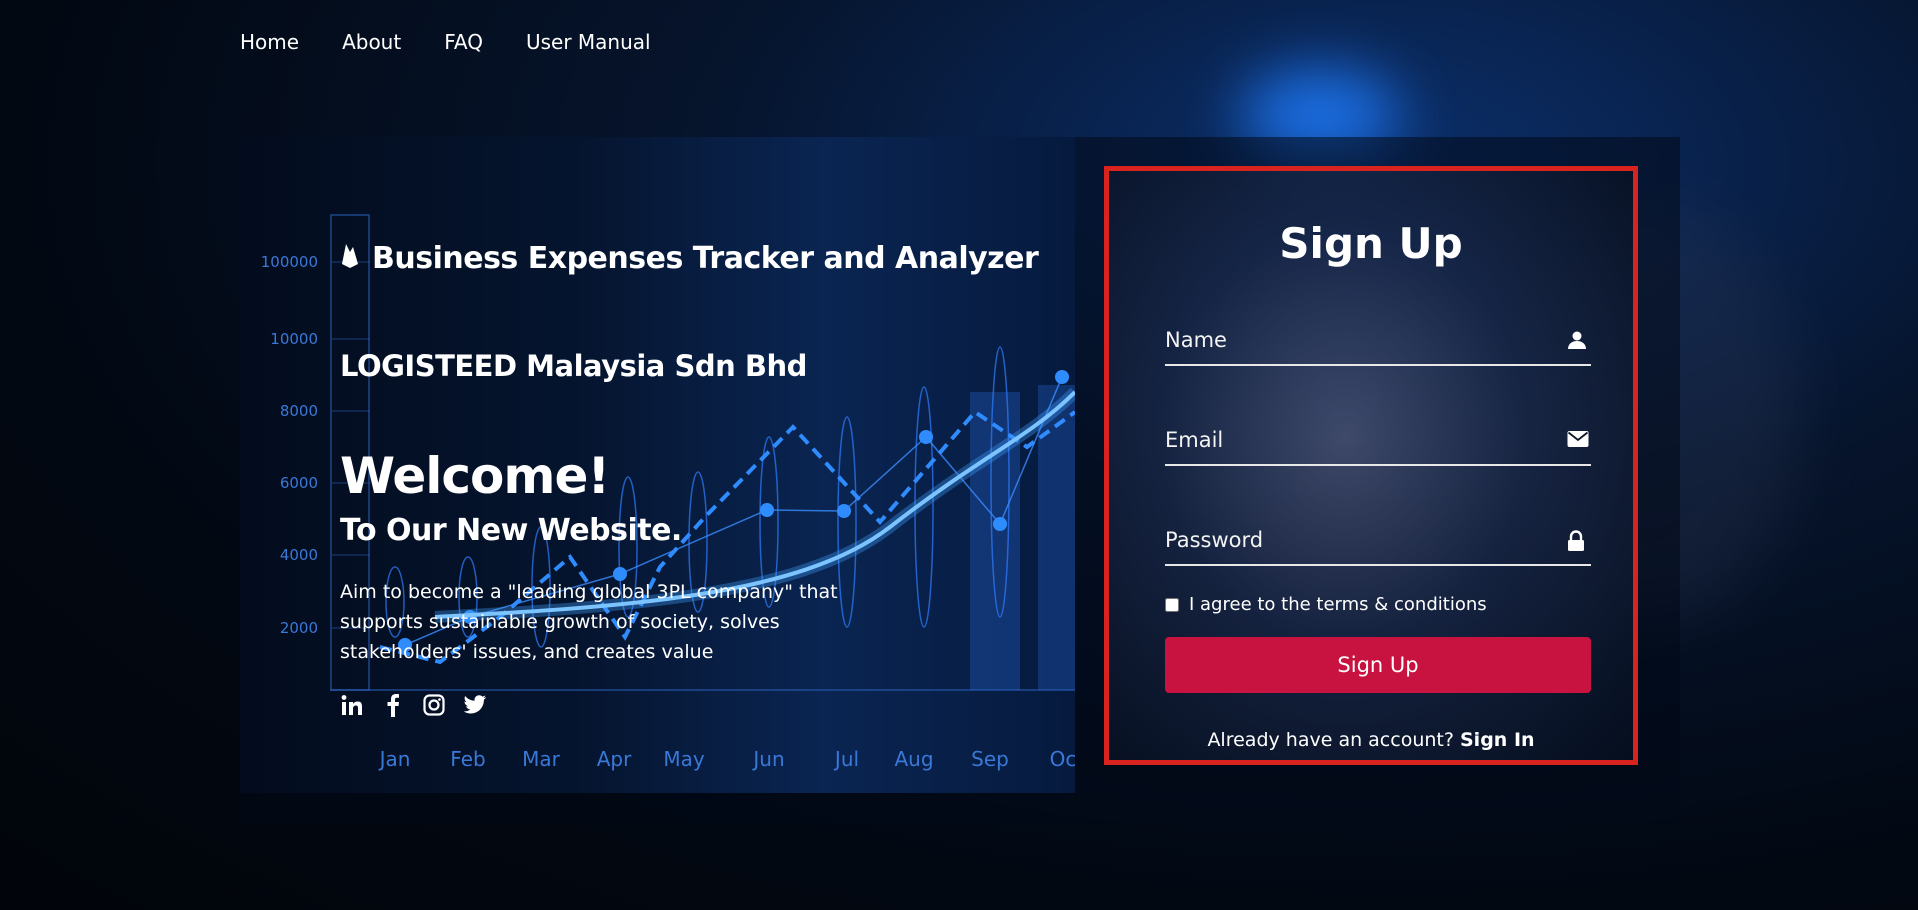 The height and width of the screenshot is (910, 1918). What do you see at coordinates (299, 628) in the screenshot?
I see `chart-ytick-label: 2000` at bounding box center [299, 628].